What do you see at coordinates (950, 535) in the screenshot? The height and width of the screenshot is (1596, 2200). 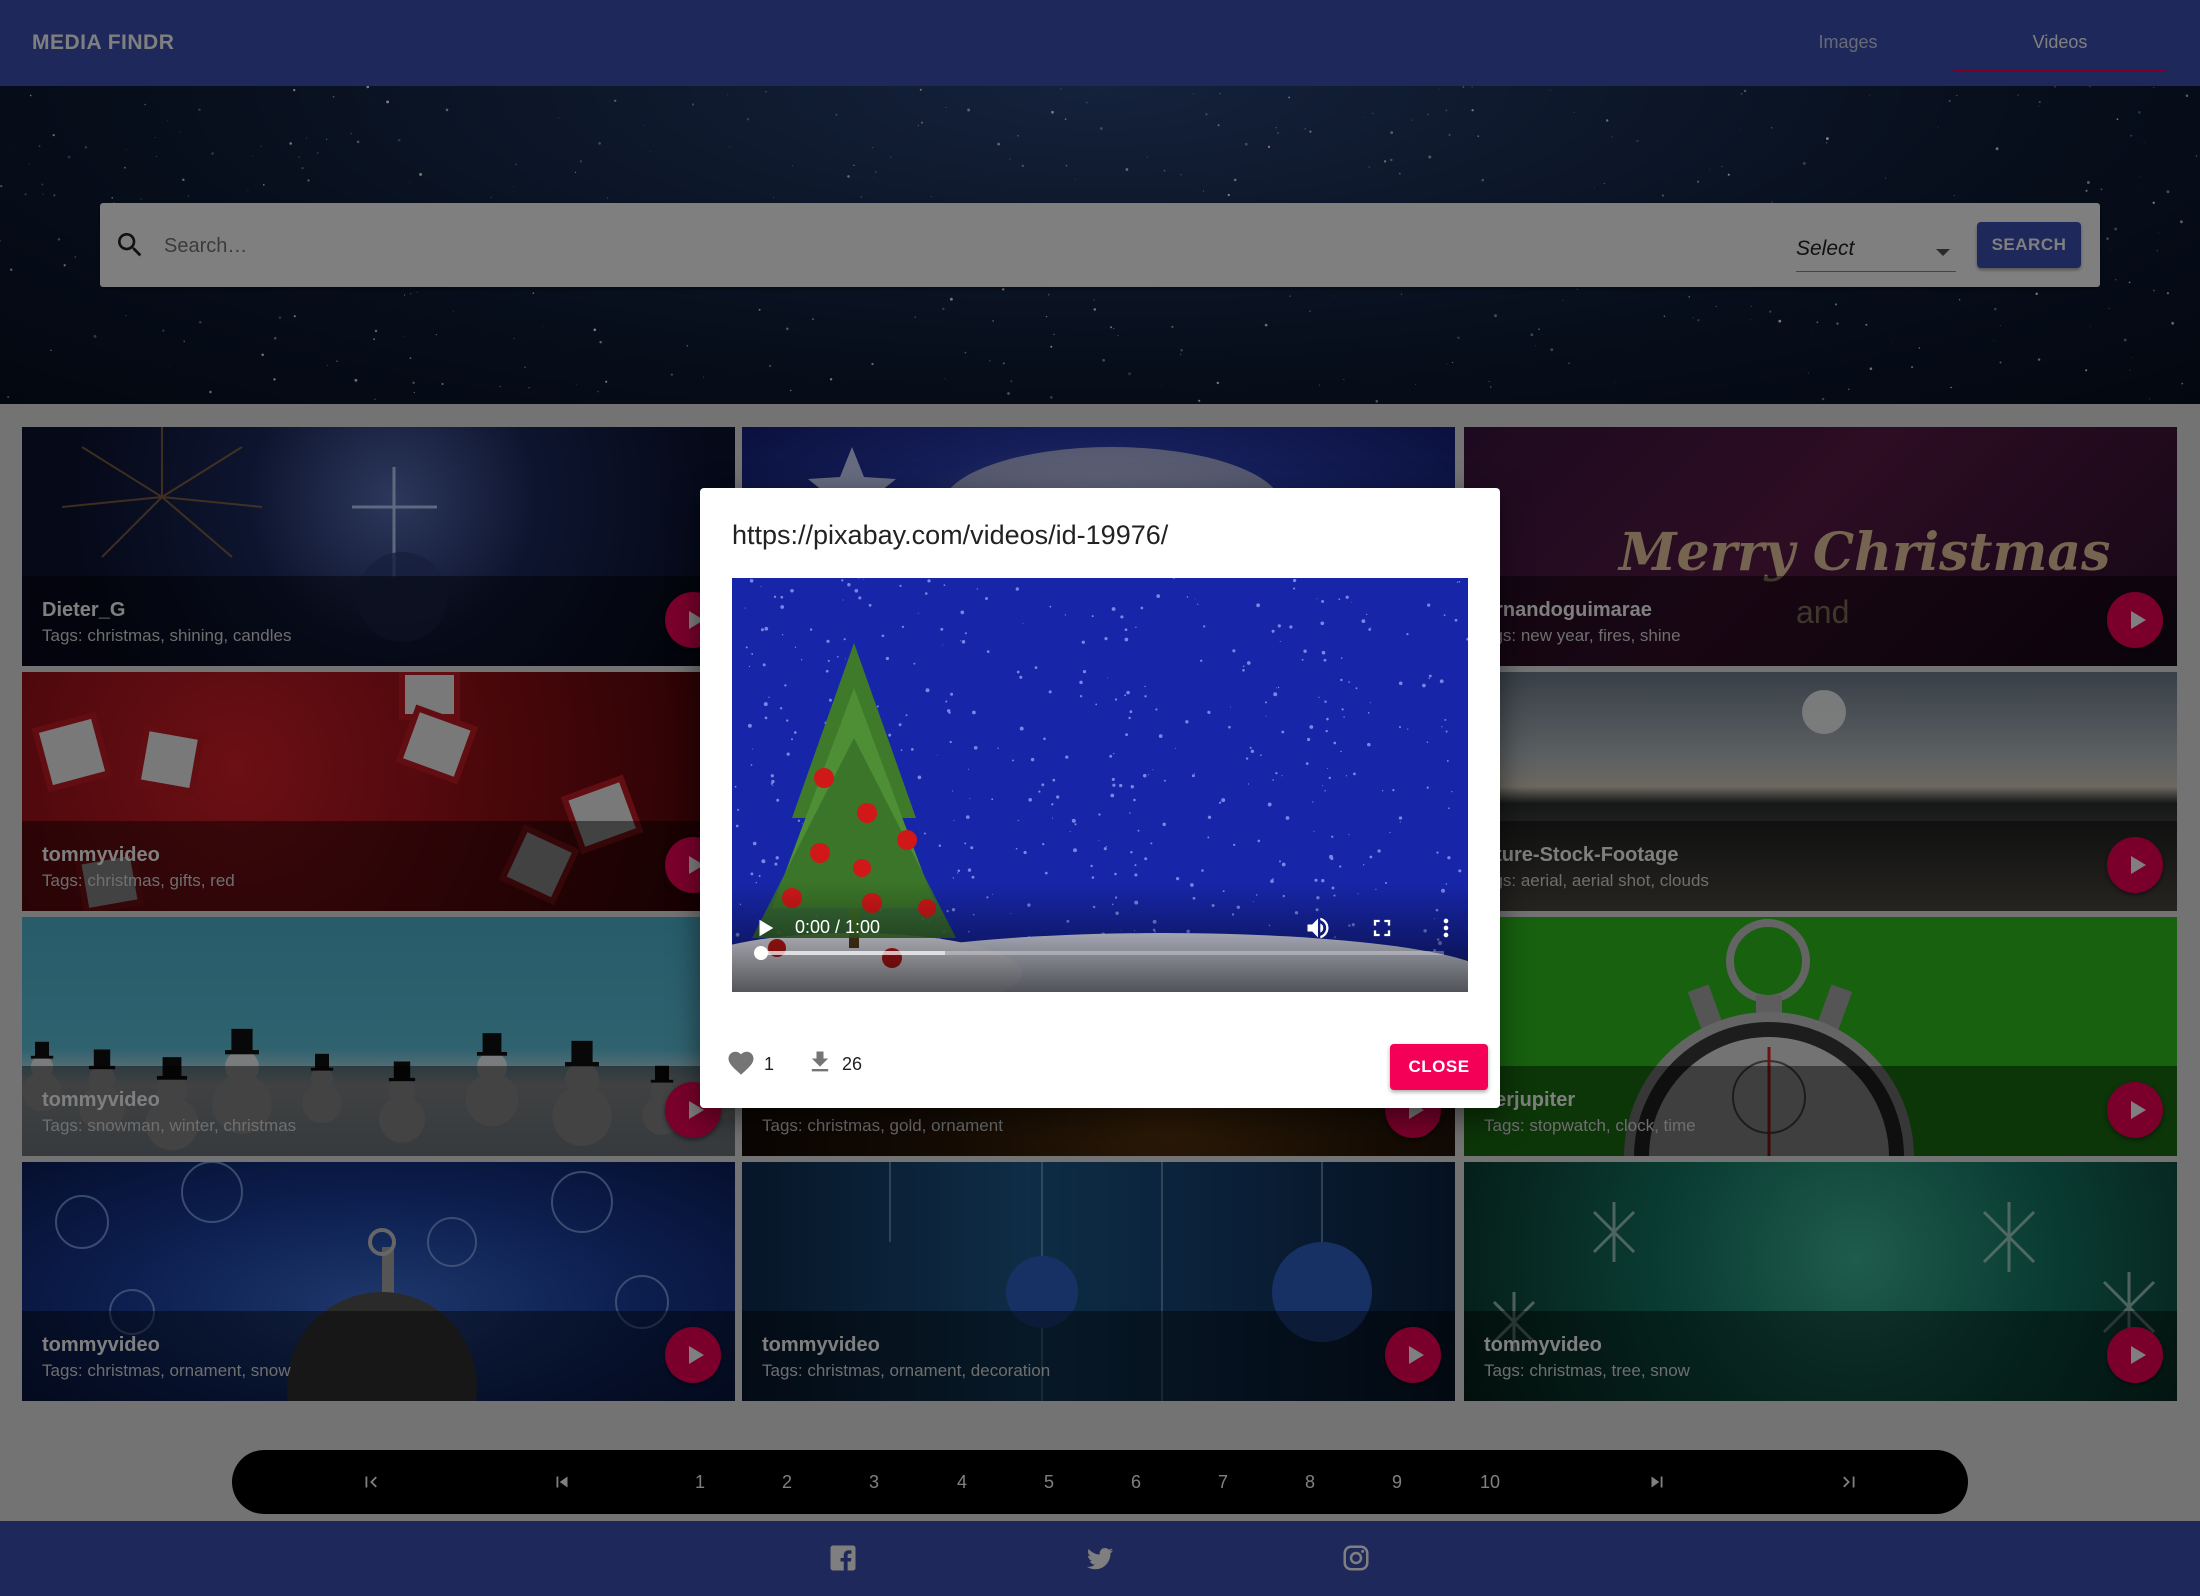 I see `modal-title: https://pixabay.com/videos/id-19976/` at bounding box center [950, 535].